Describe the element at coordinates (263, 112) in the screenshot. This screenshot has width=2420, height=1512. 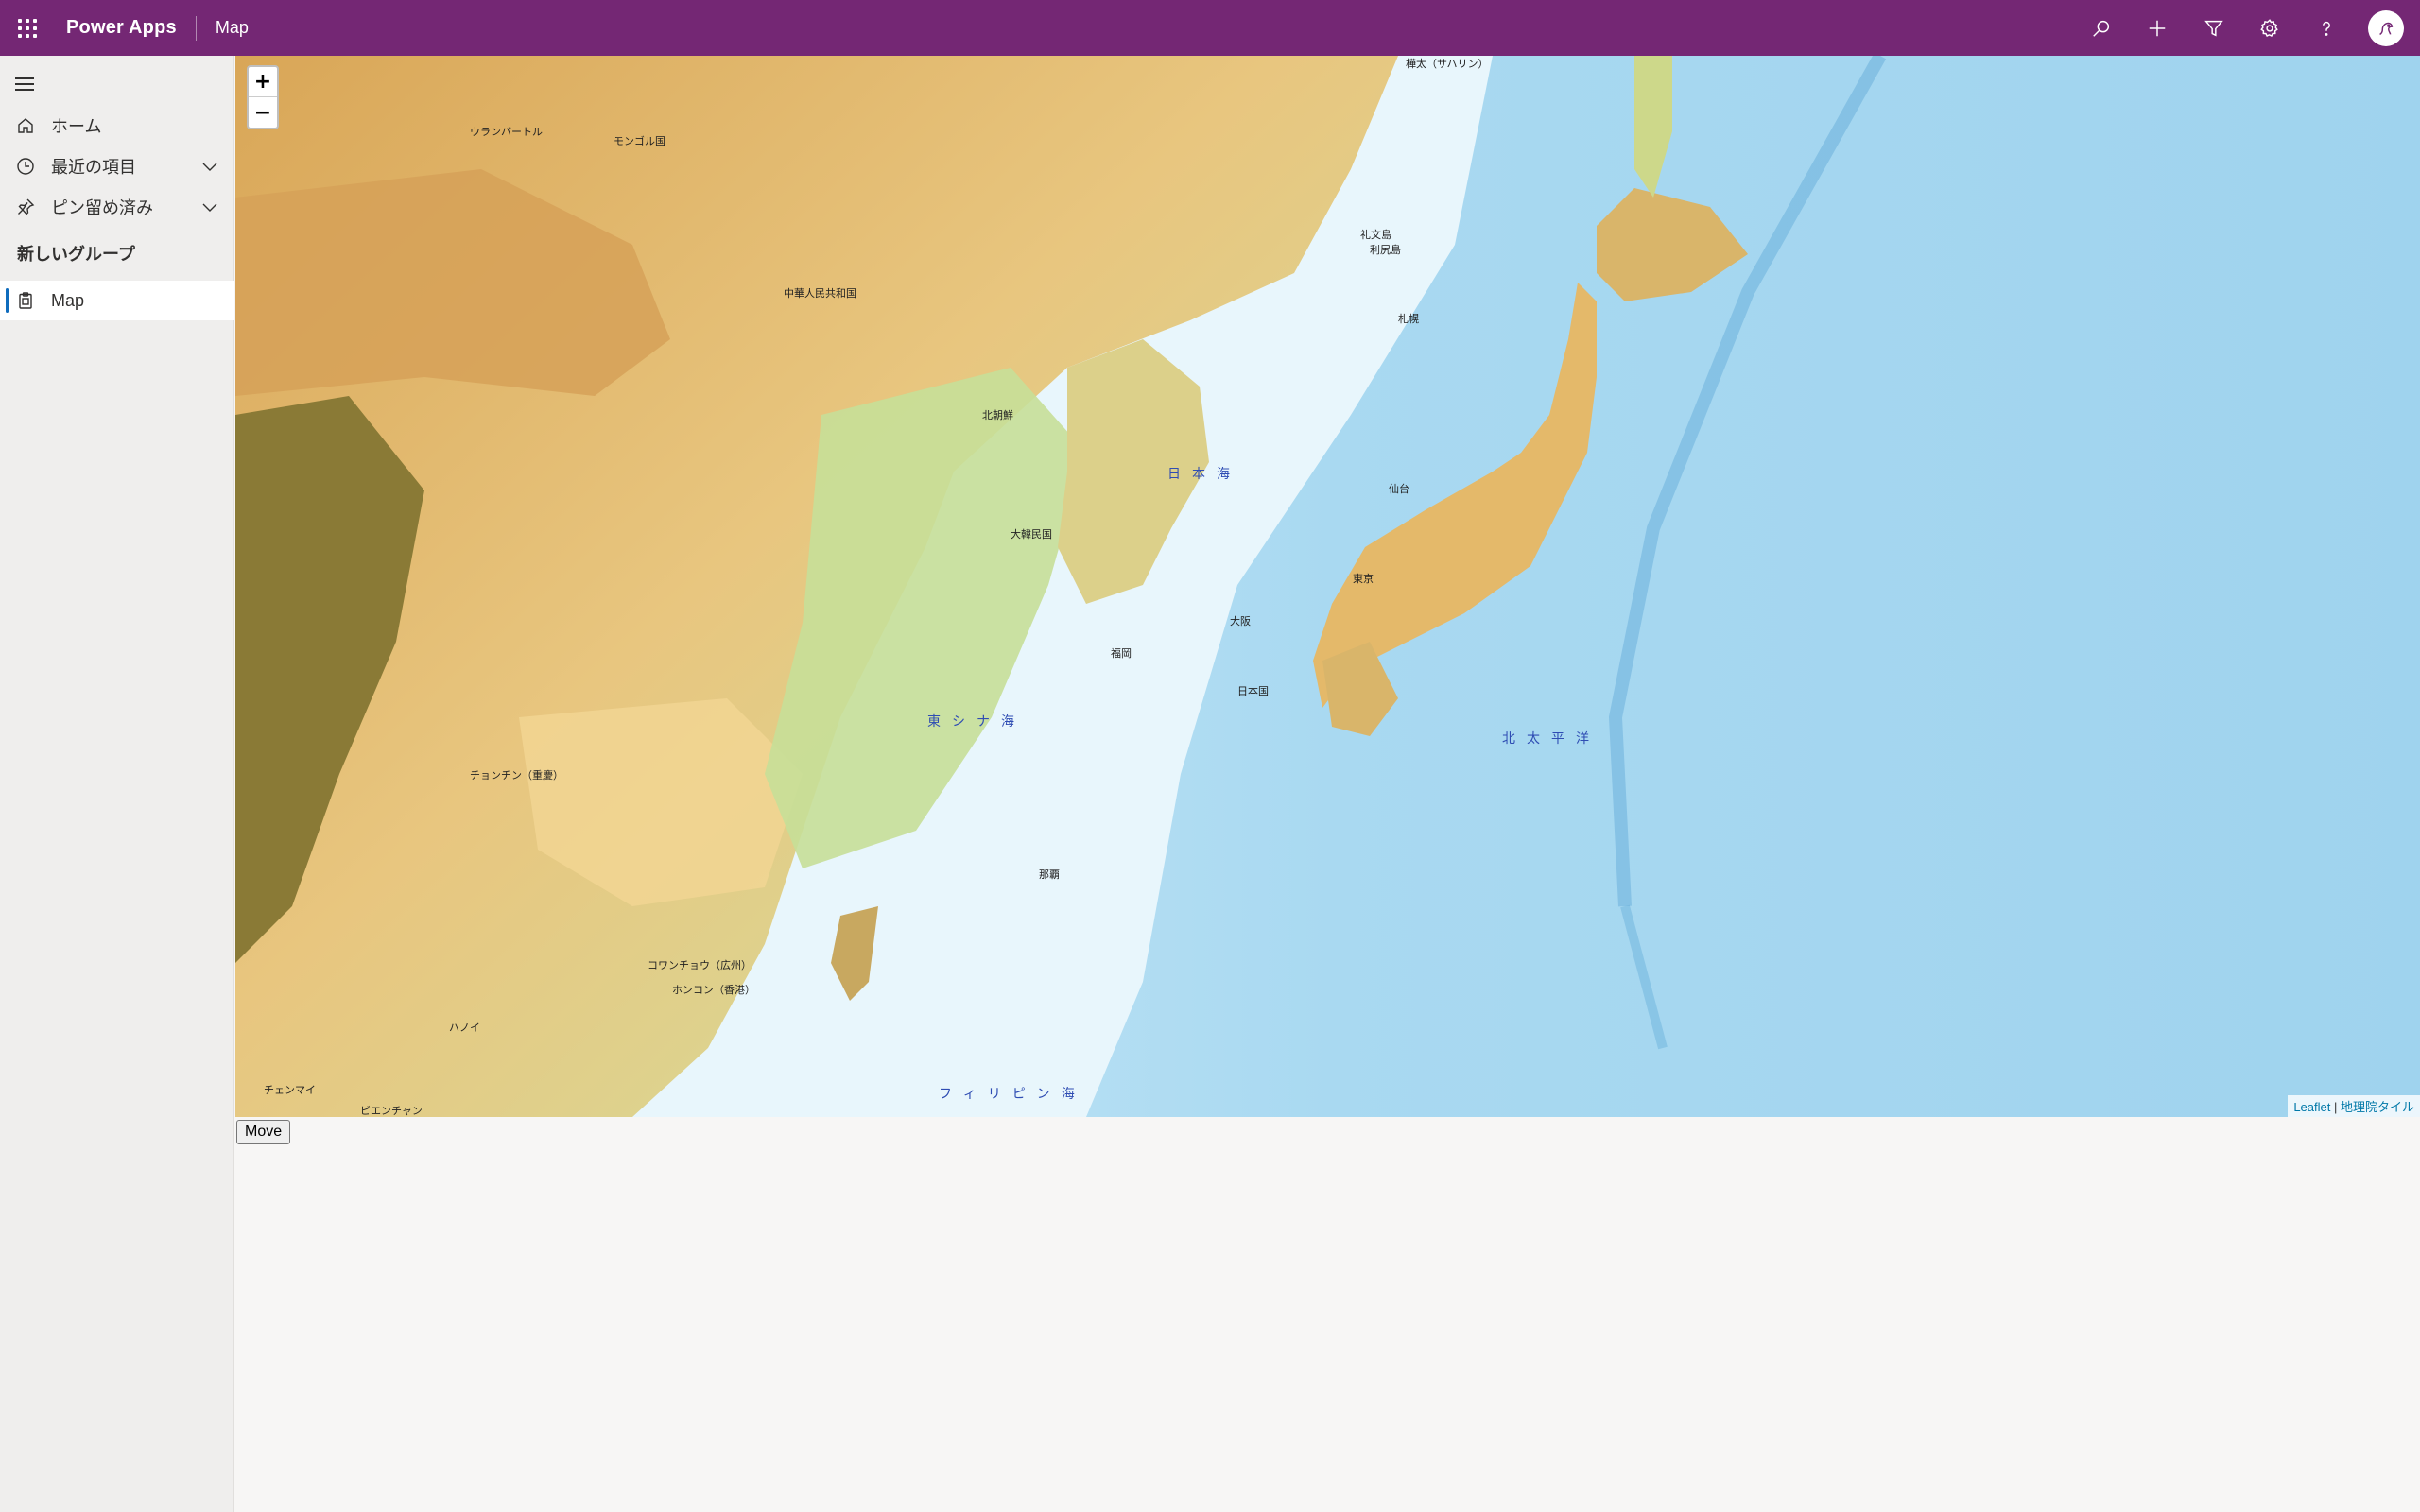
I see `zoom-out-button: −` at that location.